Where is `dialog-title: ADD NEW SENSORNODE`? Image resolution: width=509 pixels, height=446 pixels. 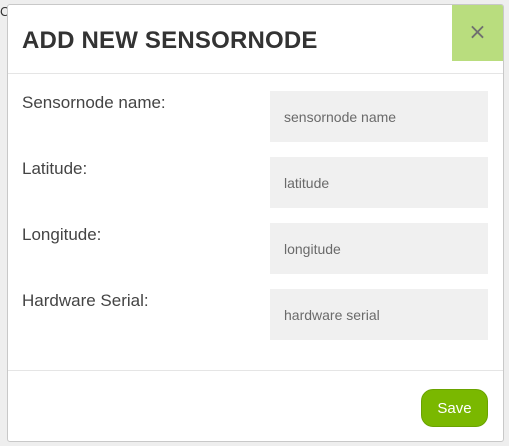 dialog-title: ADD NEW SENSORNODE is located at coordinates (170, 40).